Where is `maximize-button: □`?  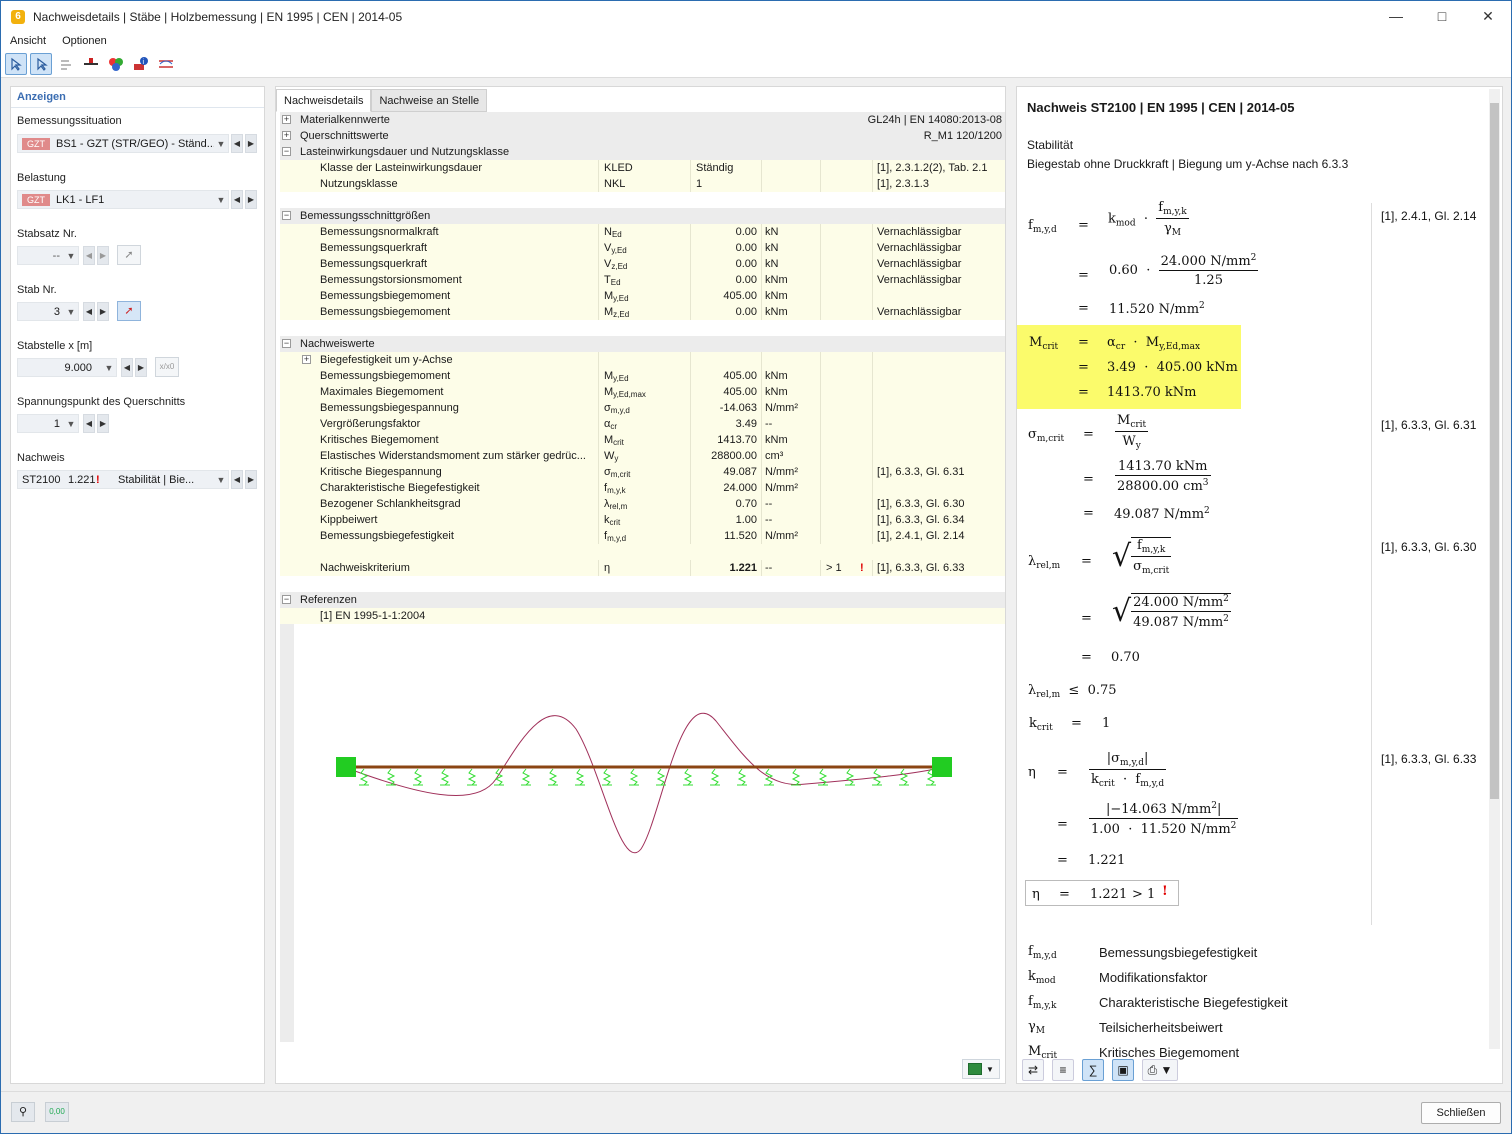 maximize-button: □ is located at coordinates (1442, 16).